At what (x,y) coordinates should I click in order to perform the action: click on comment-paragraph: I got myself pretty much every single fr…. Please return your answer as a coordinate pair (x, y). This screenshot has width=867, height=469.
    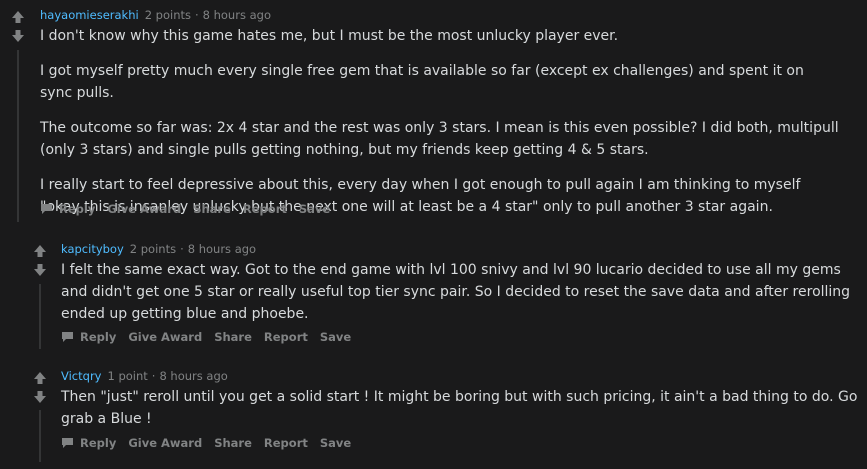
    Looking at the image, I should click on (422, 82).